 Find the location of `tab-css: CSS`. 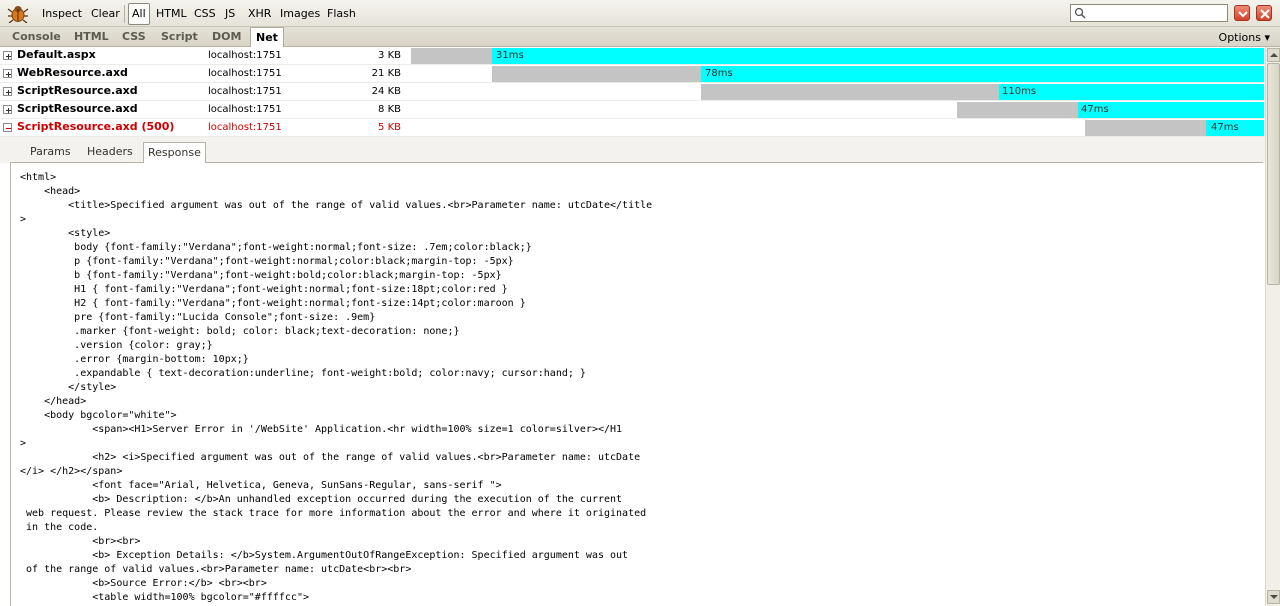

tab-css: CSS is located at coordinates (134, 37).